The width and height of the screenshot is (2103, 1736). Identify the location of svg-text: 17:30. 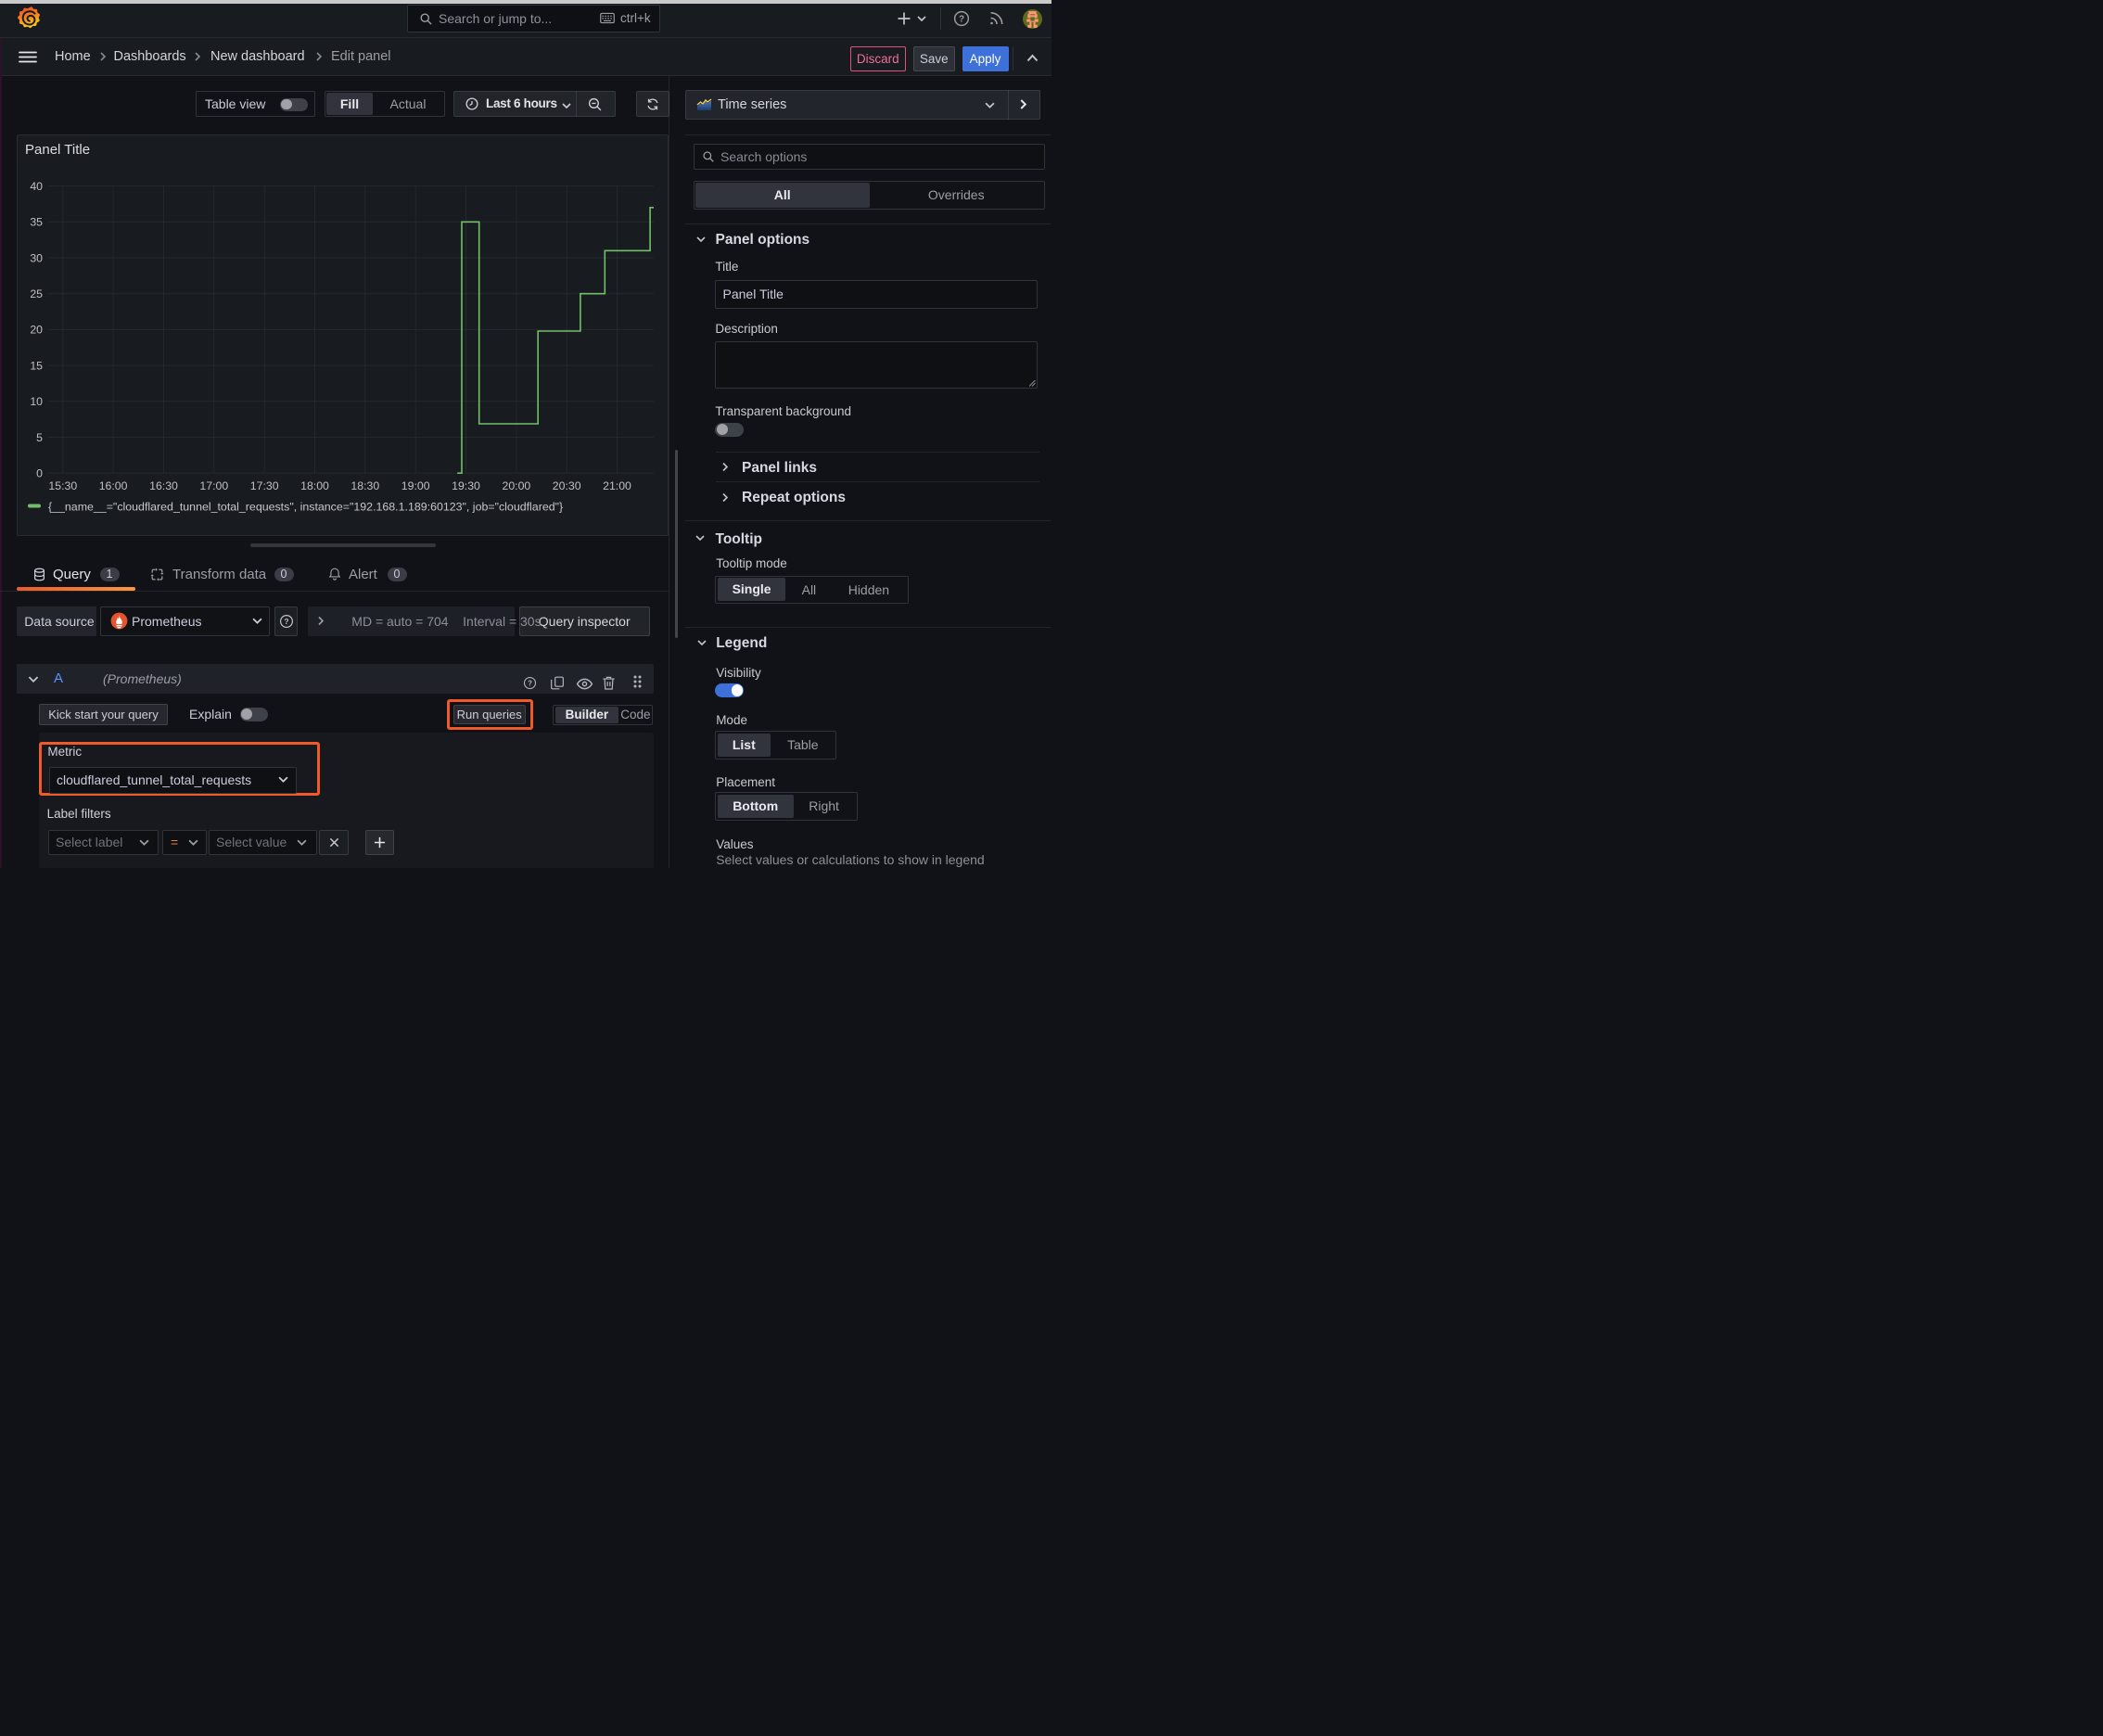
(264, 485).